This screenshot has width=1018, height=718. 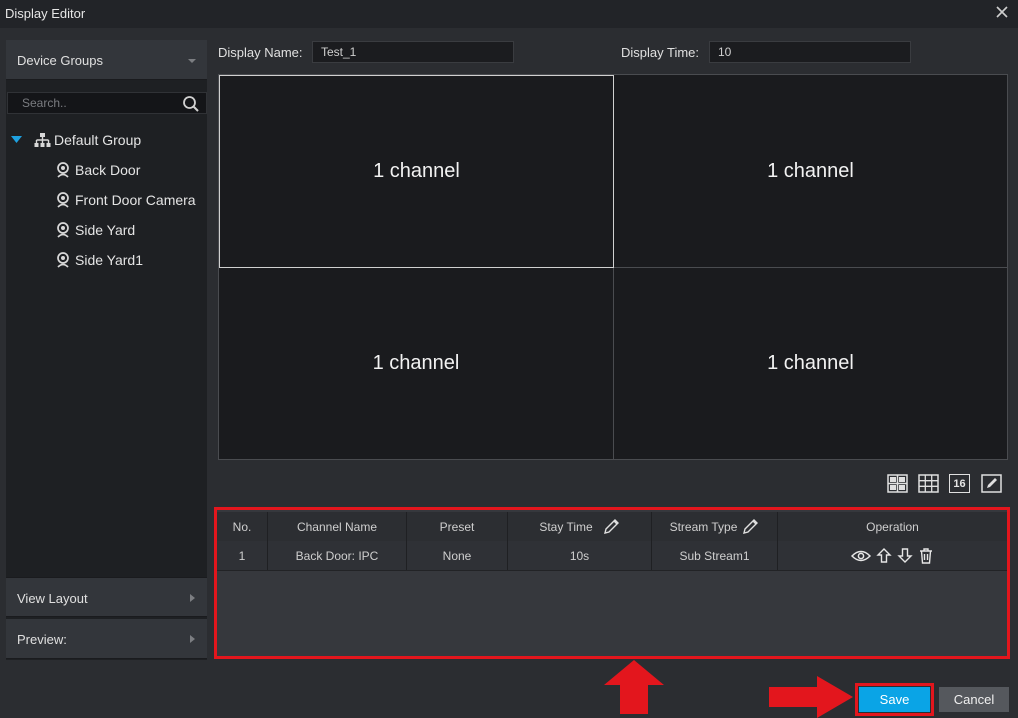 I want to click on red-right-arrow-icon, so click(x=811, y=697).